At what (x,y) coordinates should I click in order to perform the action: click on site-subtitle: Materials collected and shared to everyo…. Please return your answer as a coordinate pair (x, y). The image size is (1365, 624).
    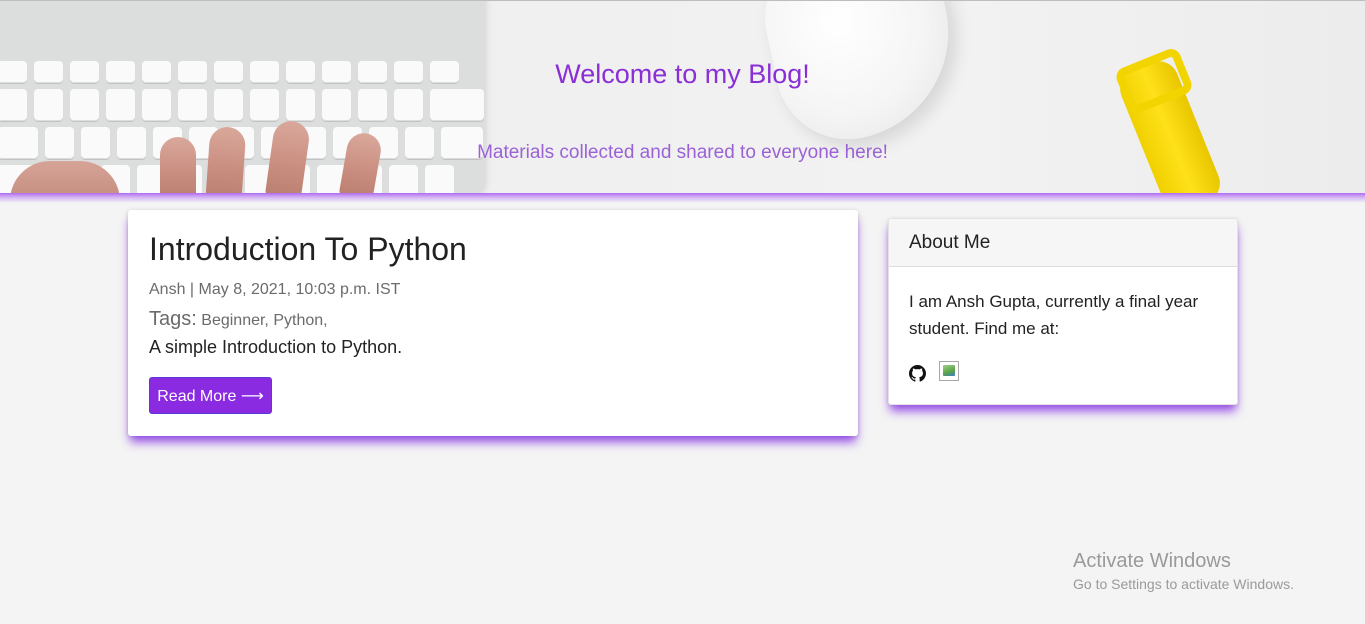
    Looking at the image, I should click on (682, 152).